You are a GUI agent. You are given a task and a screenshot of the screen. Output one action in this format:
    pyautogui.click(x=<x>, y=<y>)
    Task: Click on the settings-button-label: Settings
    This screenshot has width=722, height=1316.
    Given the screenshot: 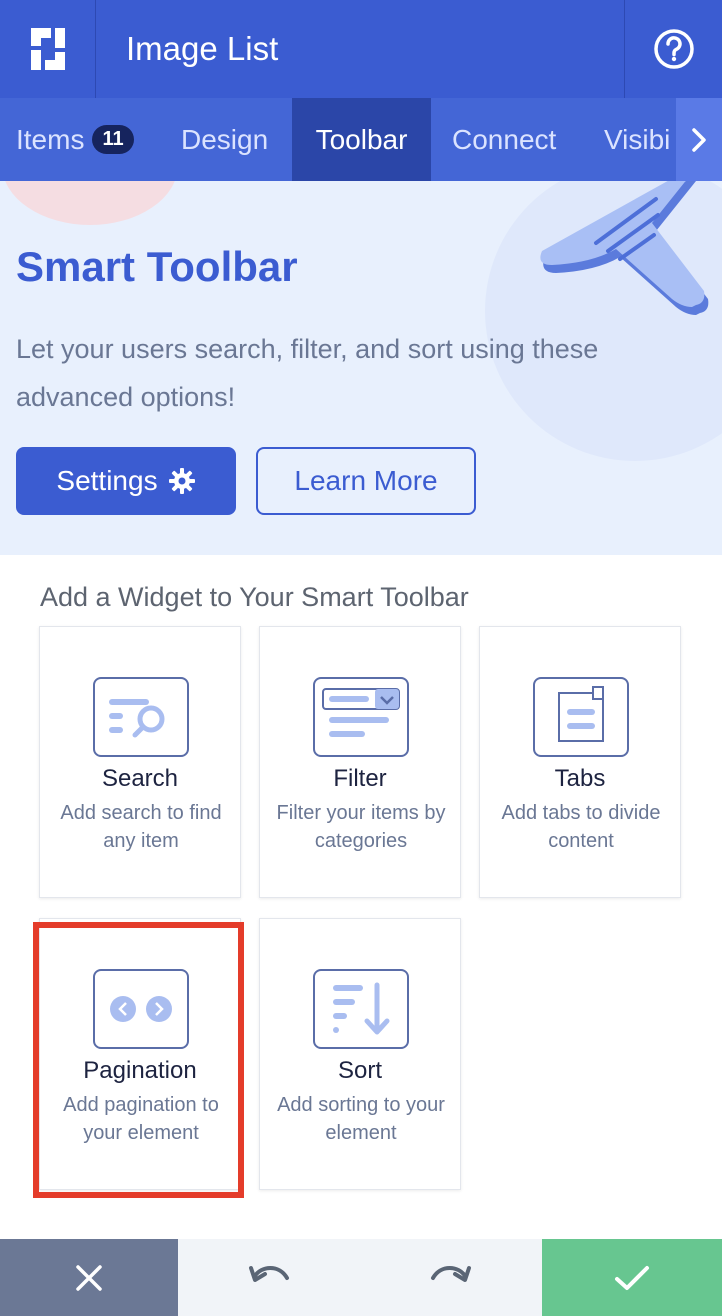 What is the action you would take?
    pyautogui.click(x=107, y=480)
    